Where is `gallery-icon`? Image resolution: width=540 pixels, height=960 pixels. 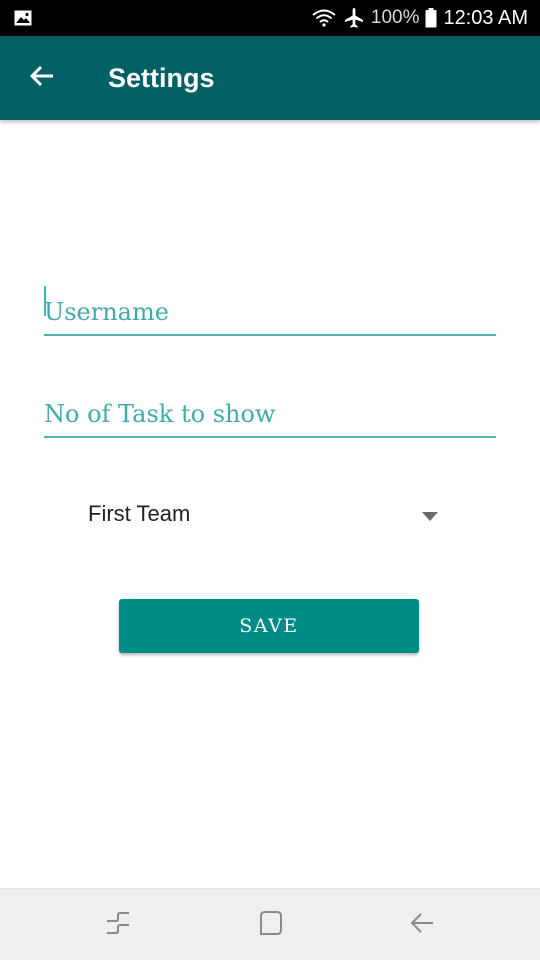
gallery-icon is located at coordinates (23, 18).